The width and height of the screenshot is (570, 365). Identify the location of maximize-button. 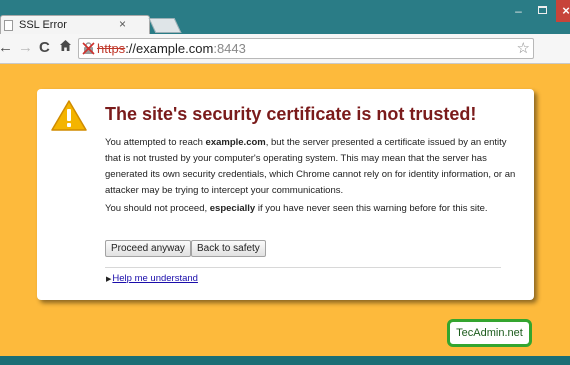
(543, 11).